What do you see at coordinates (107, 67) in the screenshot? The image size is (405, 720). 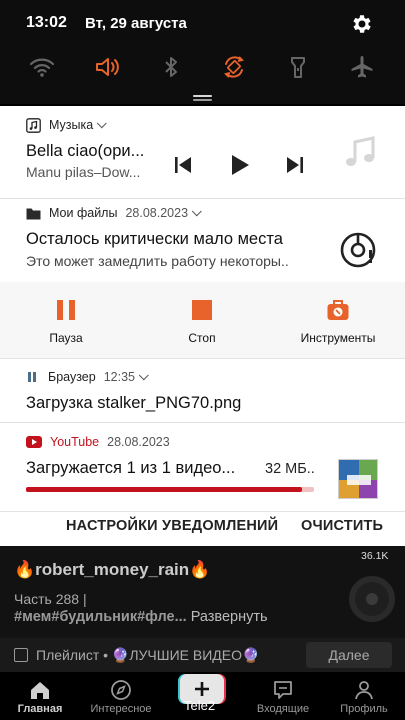 I see `sound-icon` at bounding box center [107, 67].